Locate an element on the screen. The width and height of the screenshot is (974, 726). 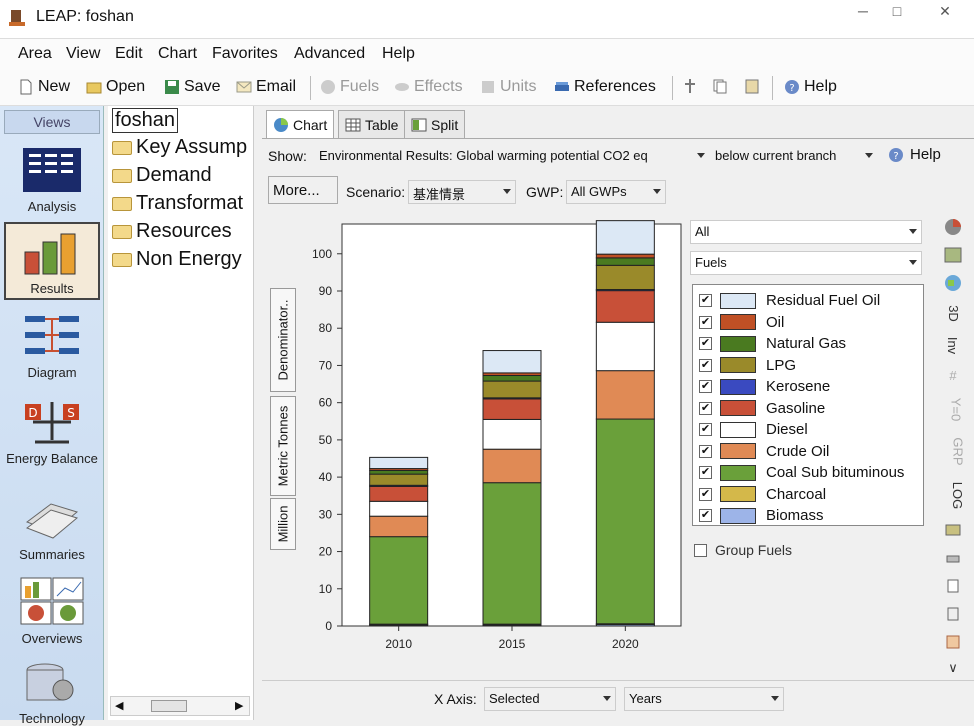
effects-button: Effects is located at coordinates (428, 87).